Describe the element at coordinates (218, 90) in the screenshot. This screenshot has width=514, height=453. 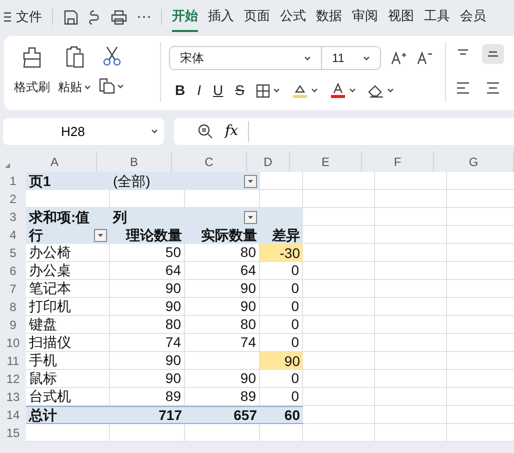
I see `underline-button: U` at that location.